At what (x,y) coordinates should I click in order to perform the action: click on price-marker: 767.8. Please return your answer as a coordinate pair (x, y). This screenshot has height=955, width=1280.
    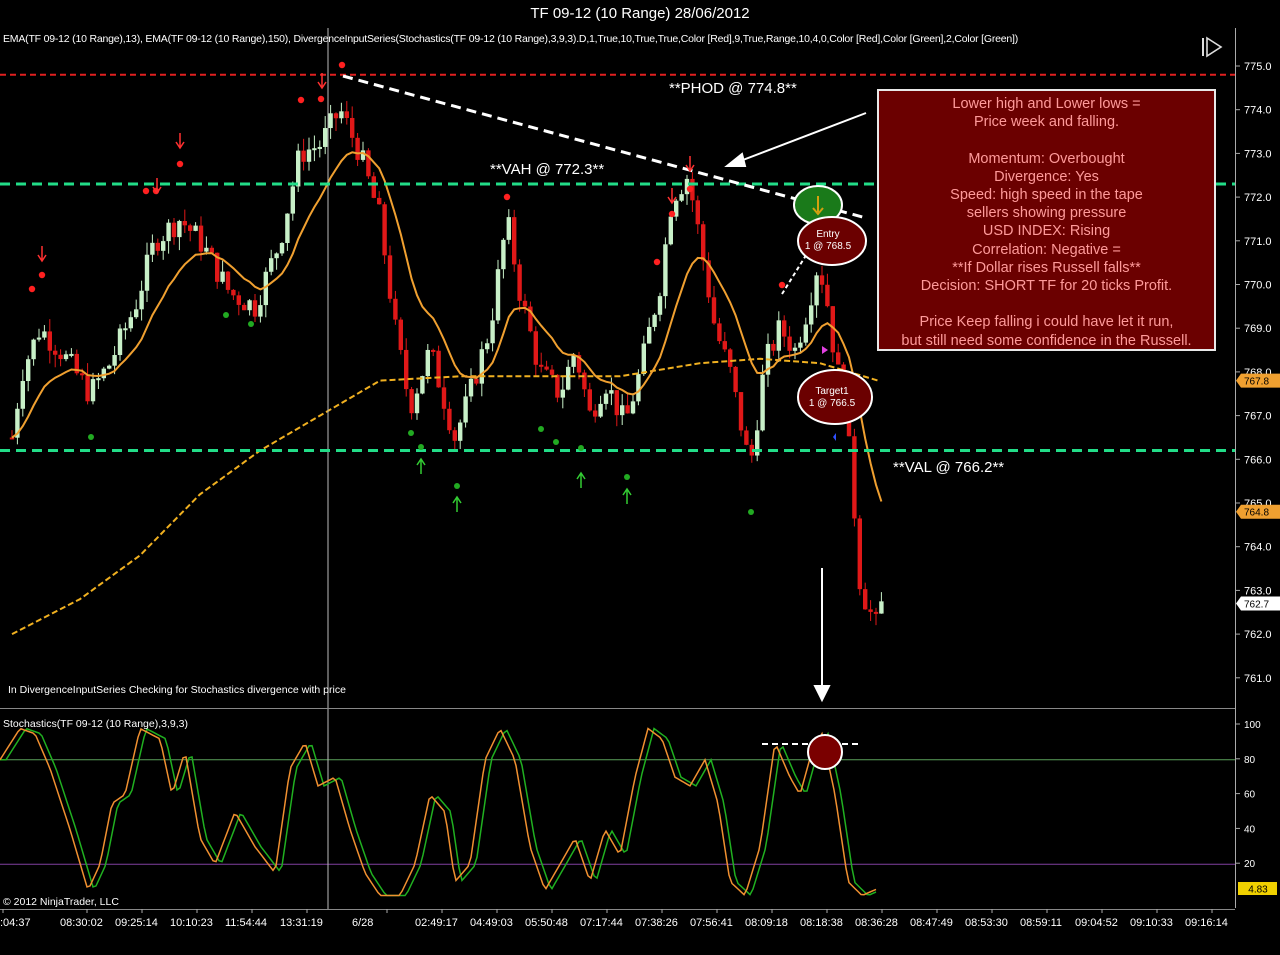
    Looking at the image, I should click on (1258, 380).